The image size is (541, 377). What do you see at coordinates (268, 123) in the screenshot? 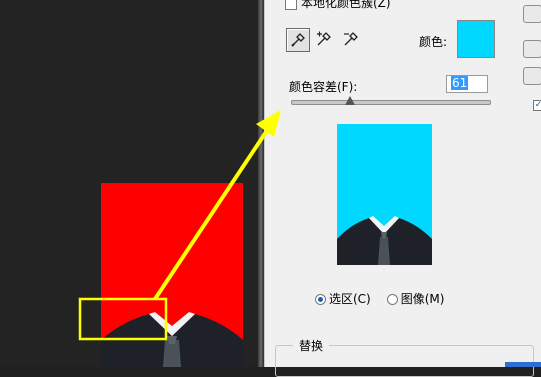
I see `annotation-arrowhead` at bounding box center [268, 123].